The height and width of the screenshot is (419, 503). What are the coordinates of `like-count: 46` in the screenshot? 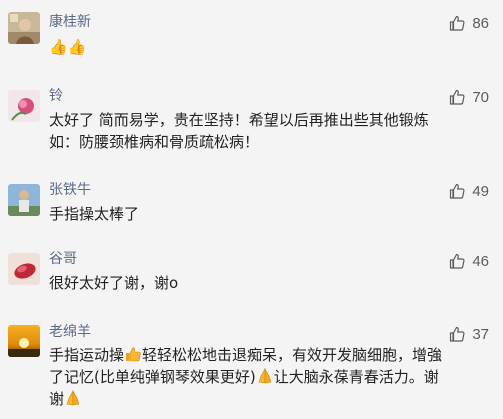 It's located at (480, 261).